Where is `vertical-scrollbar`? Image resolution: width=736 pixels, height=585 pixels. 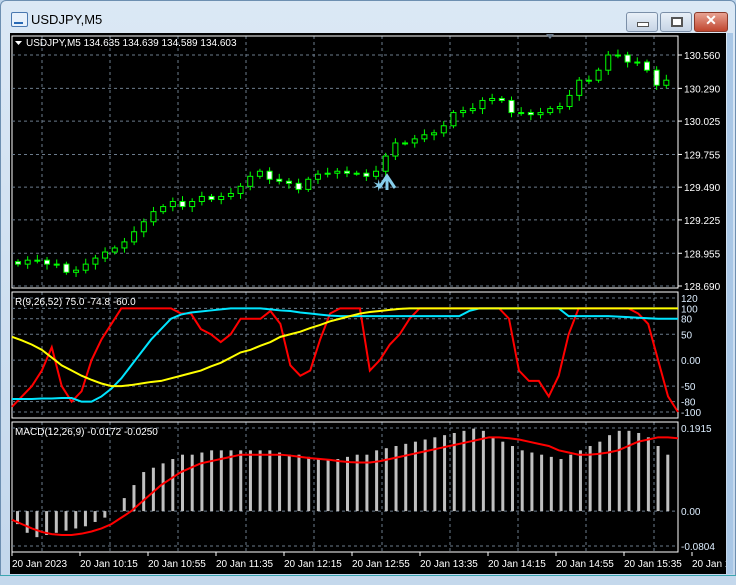 vertical-scrollbar is located at coordinates (730, 303).